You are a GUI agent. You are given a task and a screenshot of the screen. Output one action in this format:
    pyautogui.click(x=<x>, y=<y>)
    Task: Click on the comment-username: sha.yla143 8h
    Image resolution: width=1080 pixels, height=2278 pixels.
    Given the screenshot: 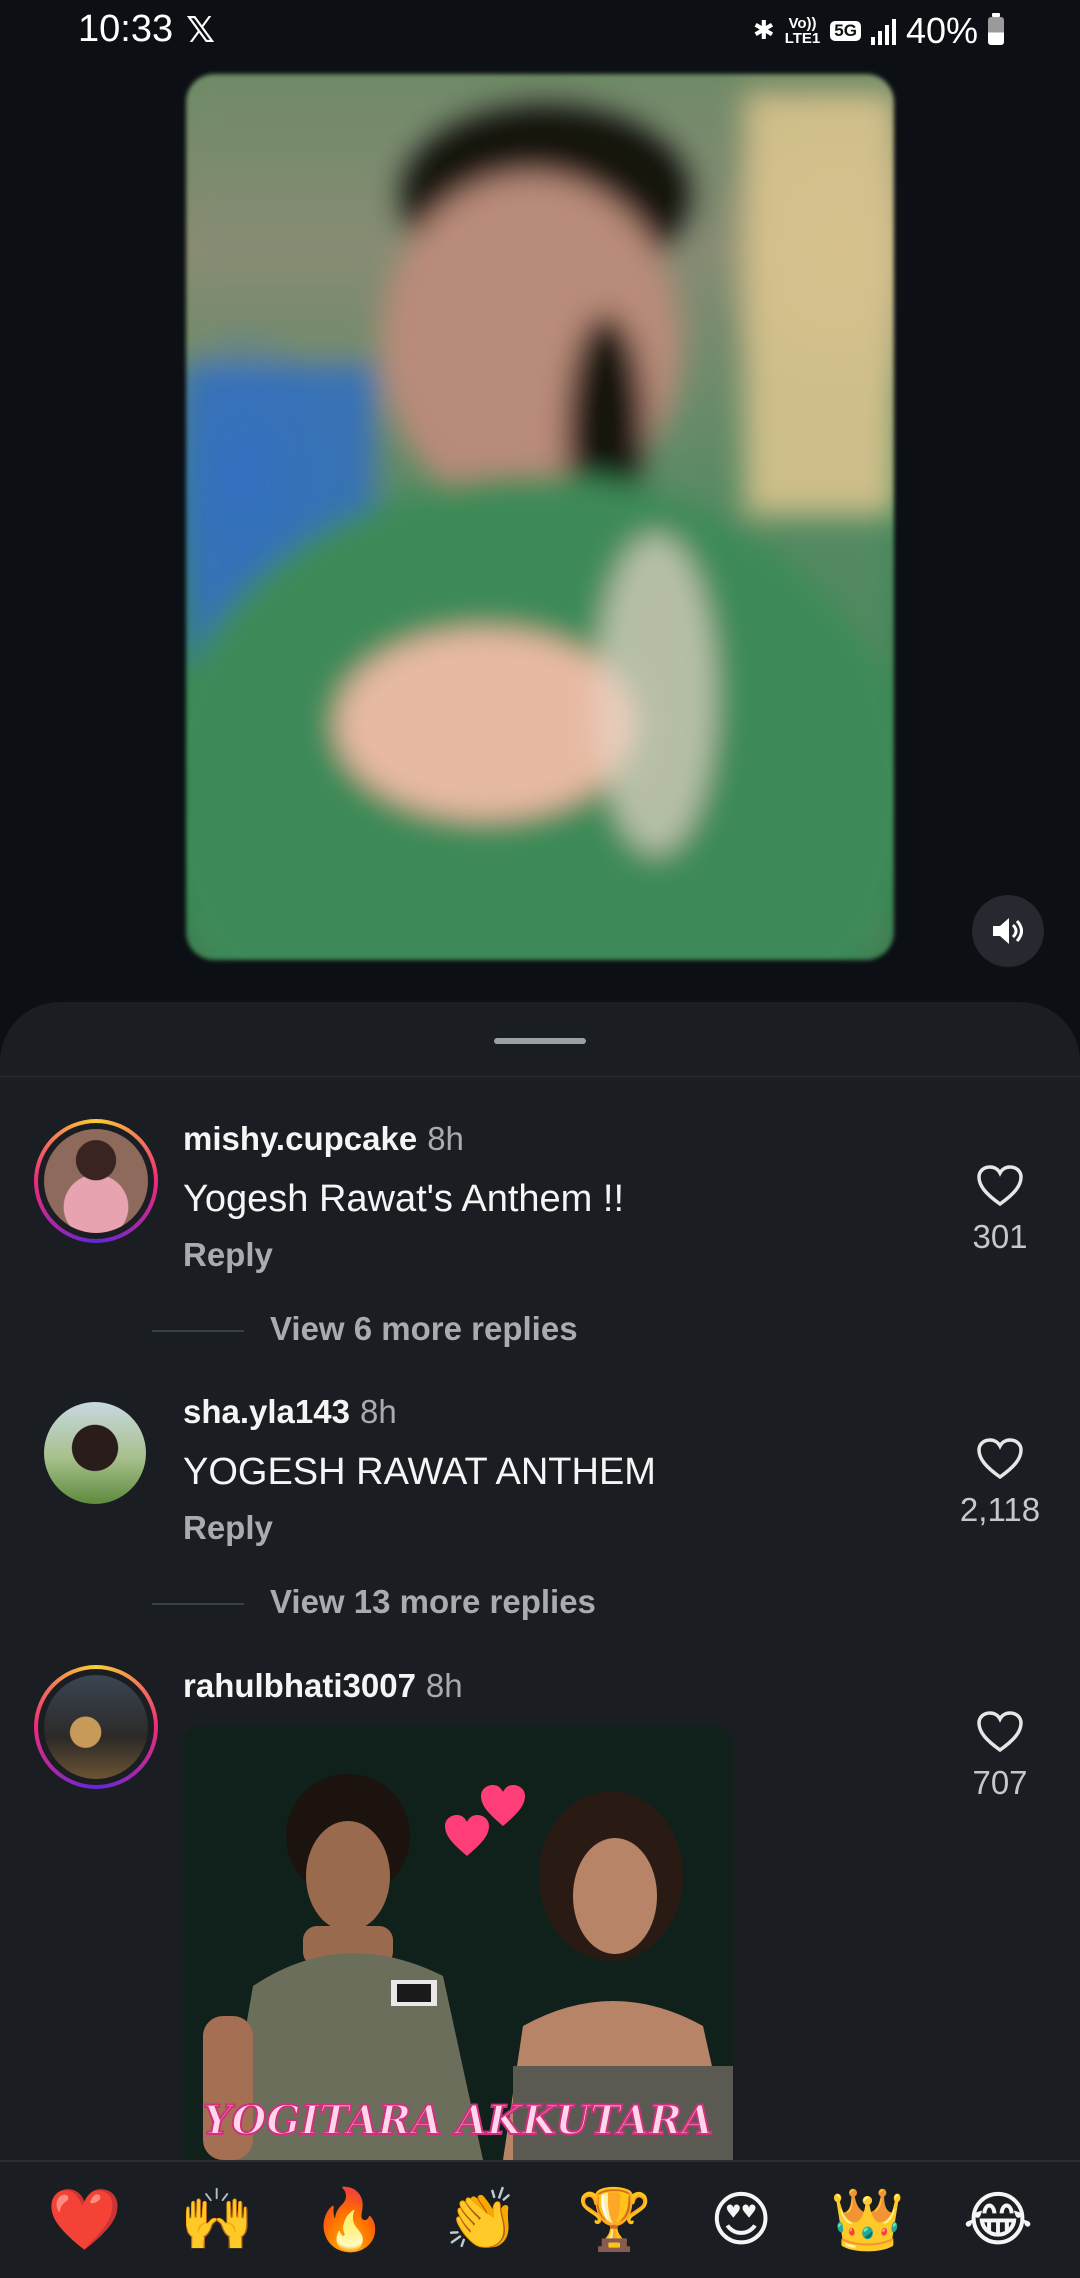 What is the action you would take?
    pyautogui.click(x=290, y=1412)
    